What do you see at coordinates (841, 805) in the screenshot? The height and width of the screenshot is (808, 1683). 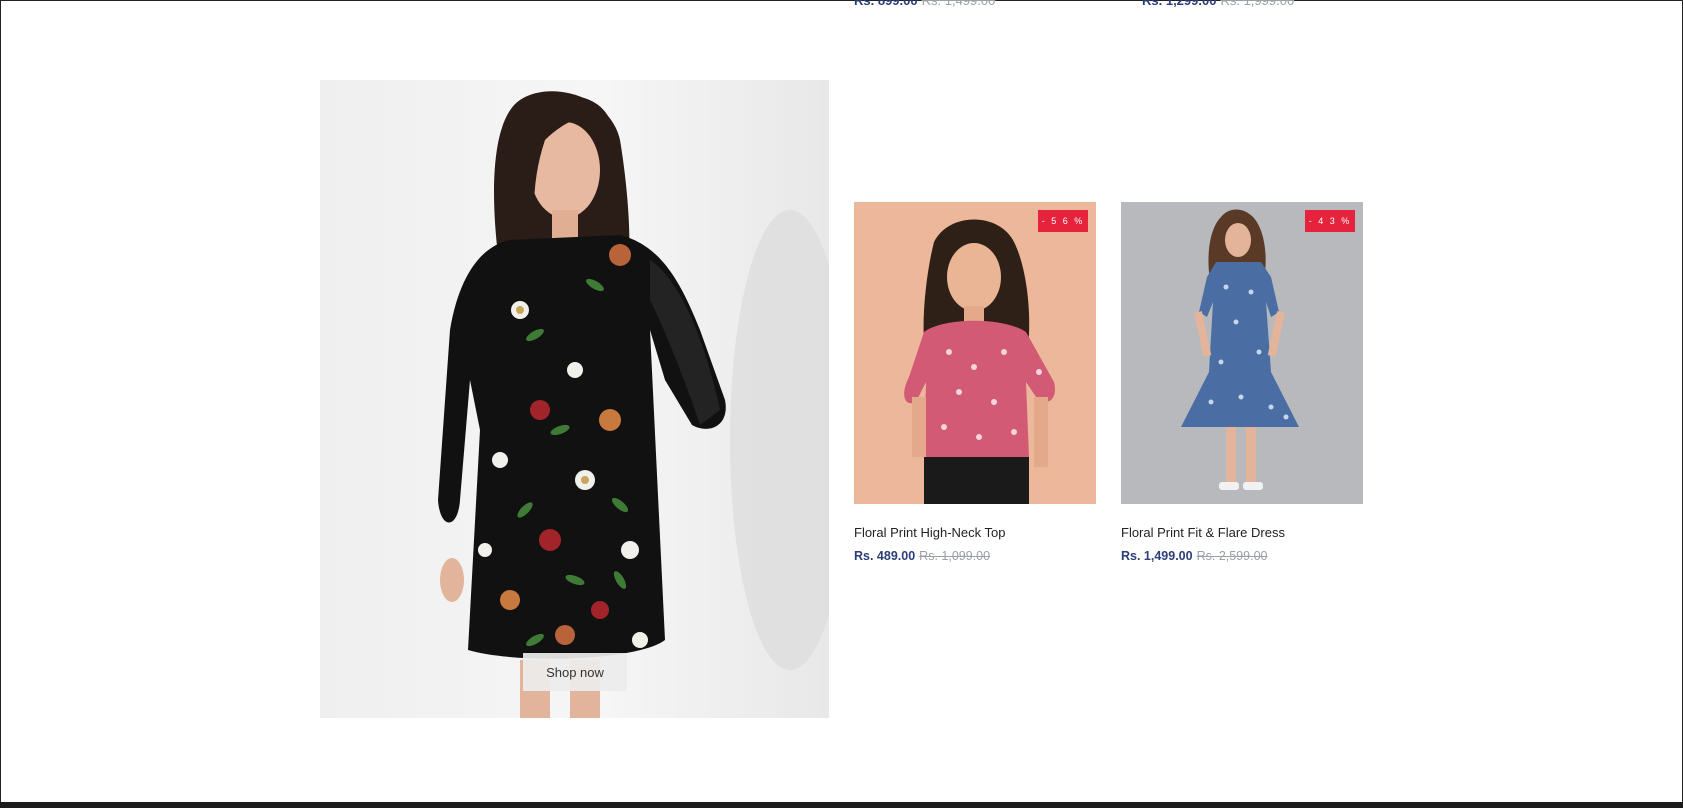 I see `bottom-edge-bar` at bounding box center [841, 805].